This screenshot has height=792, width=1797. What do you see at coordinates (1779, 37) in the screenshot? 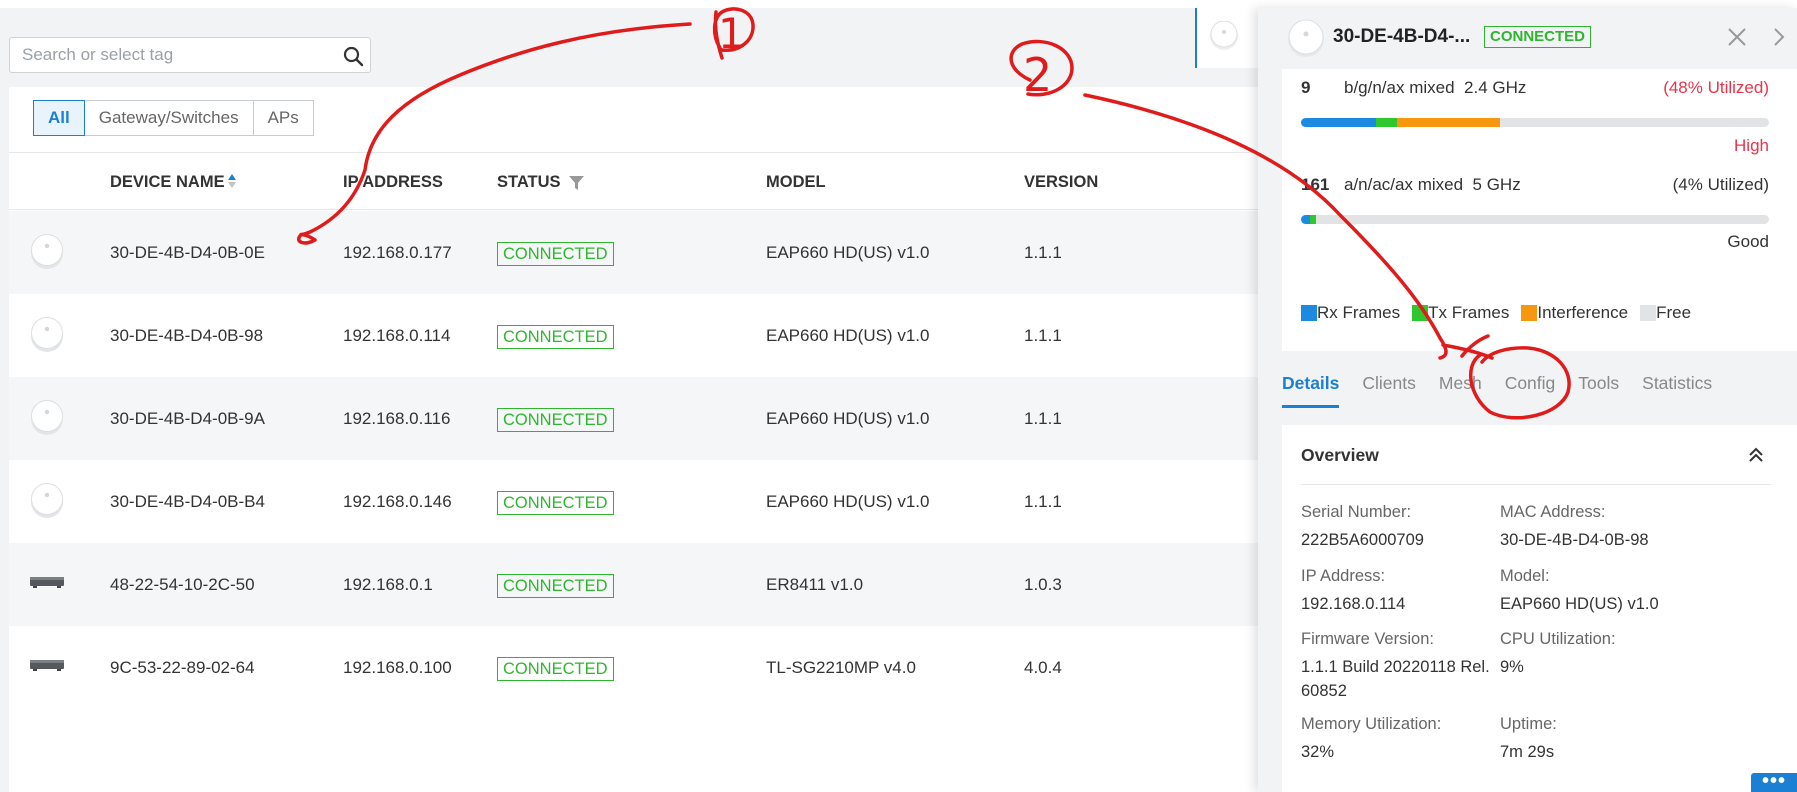
I see `chevron-right-icon` at bounding box center [1779, 37].